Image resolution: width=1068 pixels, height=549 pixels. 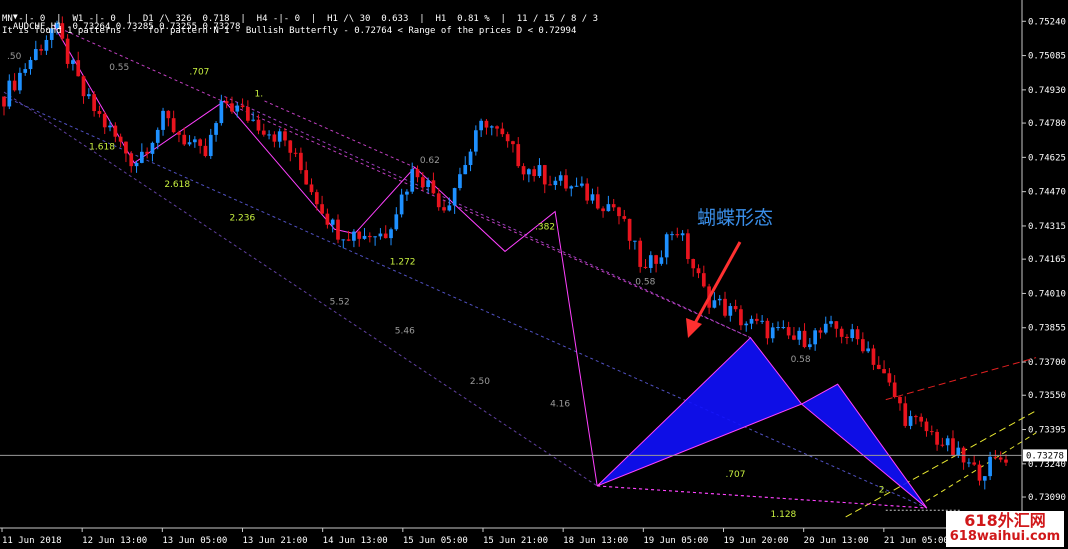 I want to click on fib-label: 1.128, so click(x=784, y=515).